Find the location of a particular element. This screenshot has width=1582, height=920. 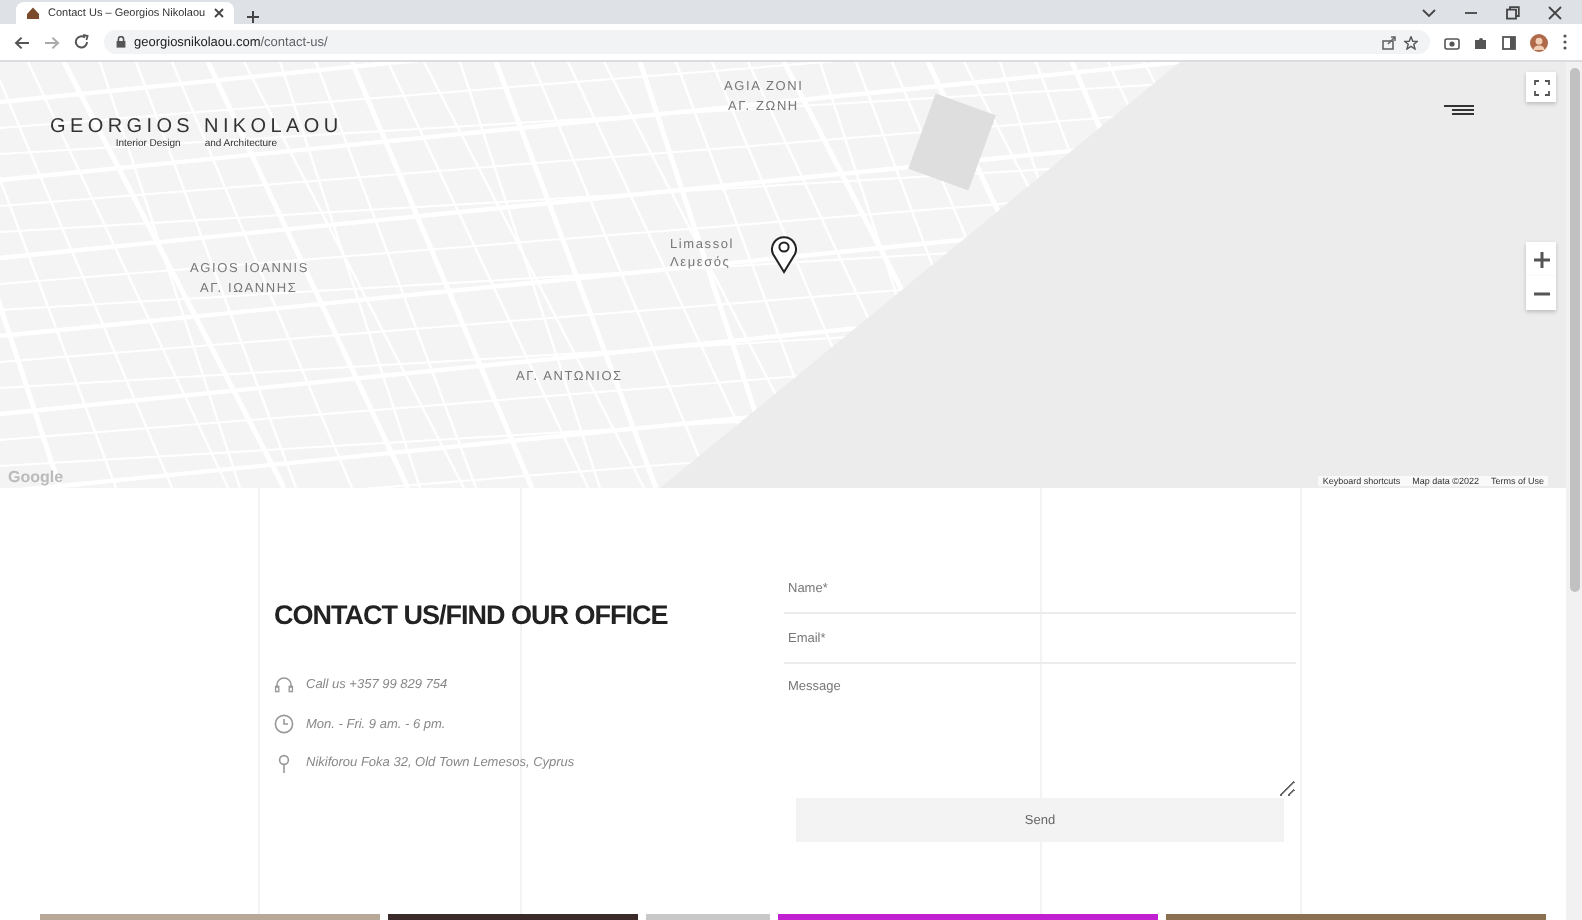

menu-icon is located at coordinates (1460, 110).